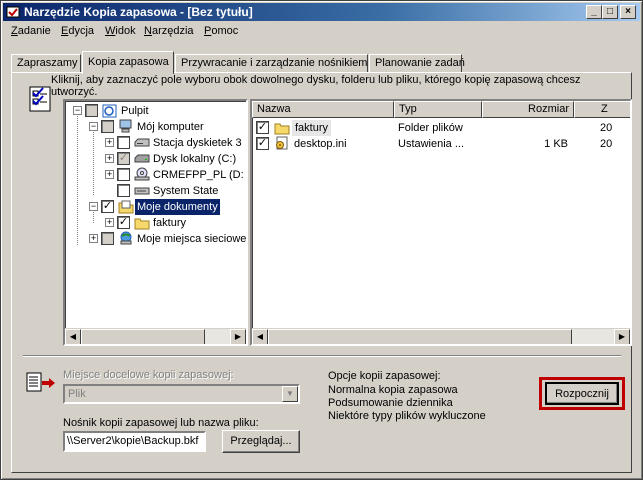 The image size is (643, 480). Describe the element at coordinates (323, 109) in the screenshot. I see `column-header-name: Nazwa` at that location.